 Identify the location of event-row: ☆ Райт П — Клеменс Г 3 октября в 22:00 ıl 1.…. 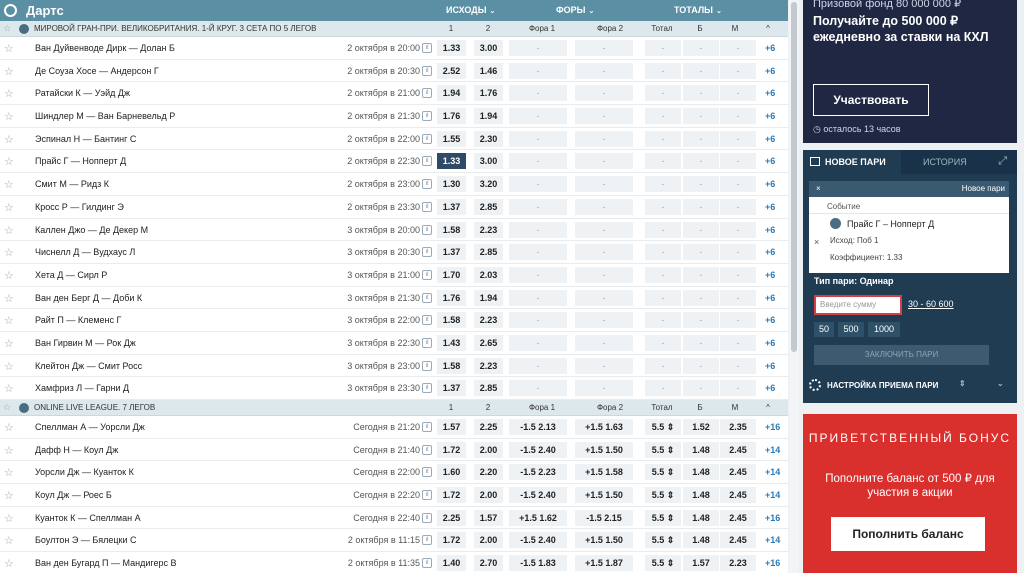
(394, 320).